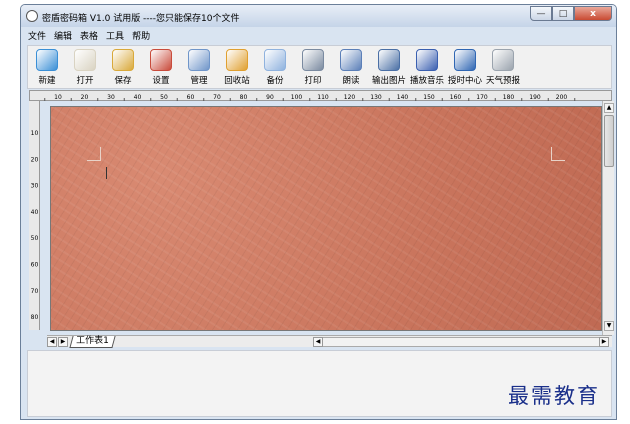  I want to click on toolbar-button-label: 新建, so click(47, 81).